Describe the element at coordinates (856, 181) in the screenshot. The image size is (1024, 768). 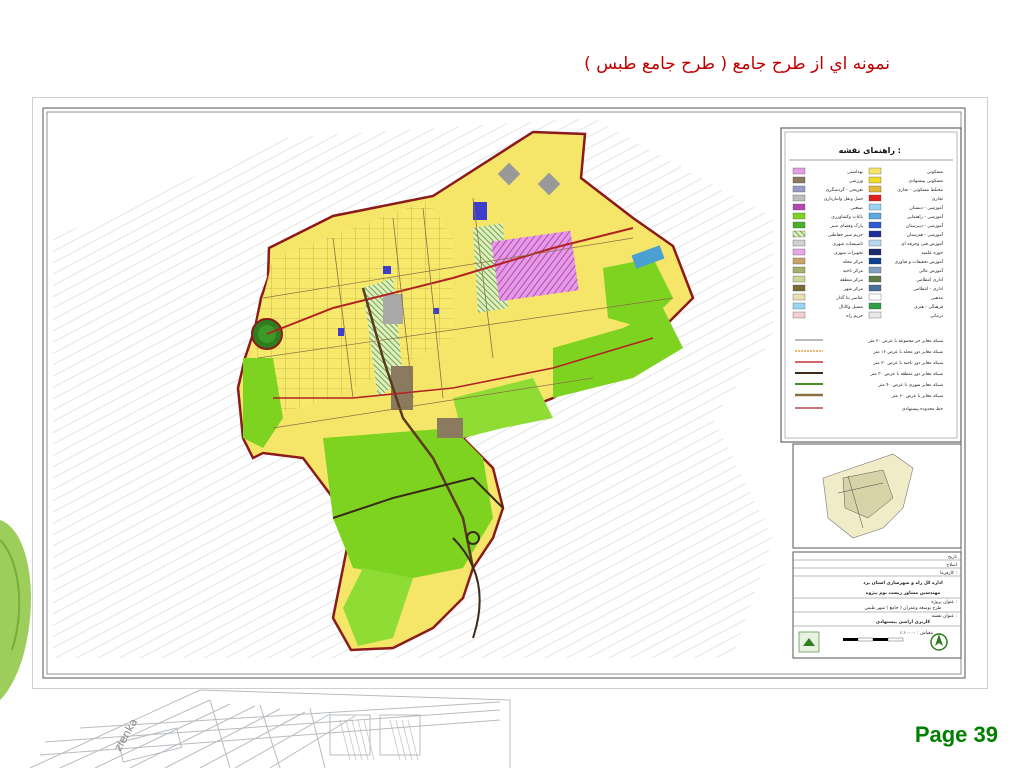
I see `svg-text: ورزشی` at that location.